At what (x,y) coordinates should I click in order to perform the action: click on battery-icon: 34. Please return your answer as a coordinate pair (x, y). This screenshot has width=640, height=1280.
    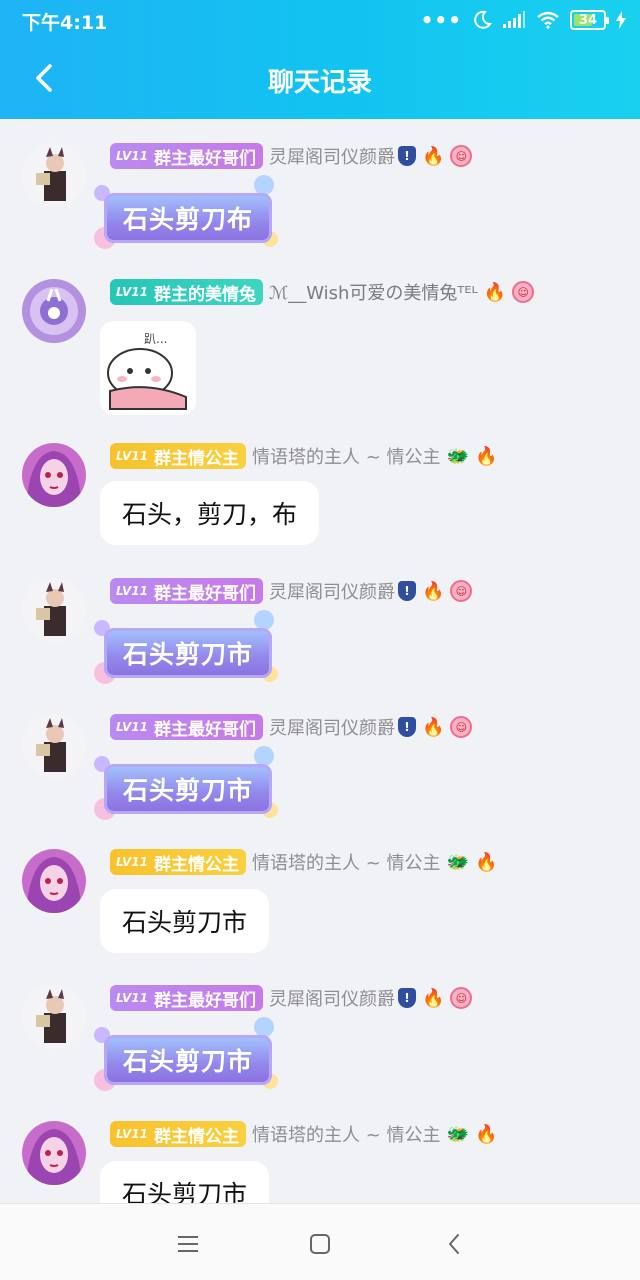
    Looking at the image, I should click on (589, 20).